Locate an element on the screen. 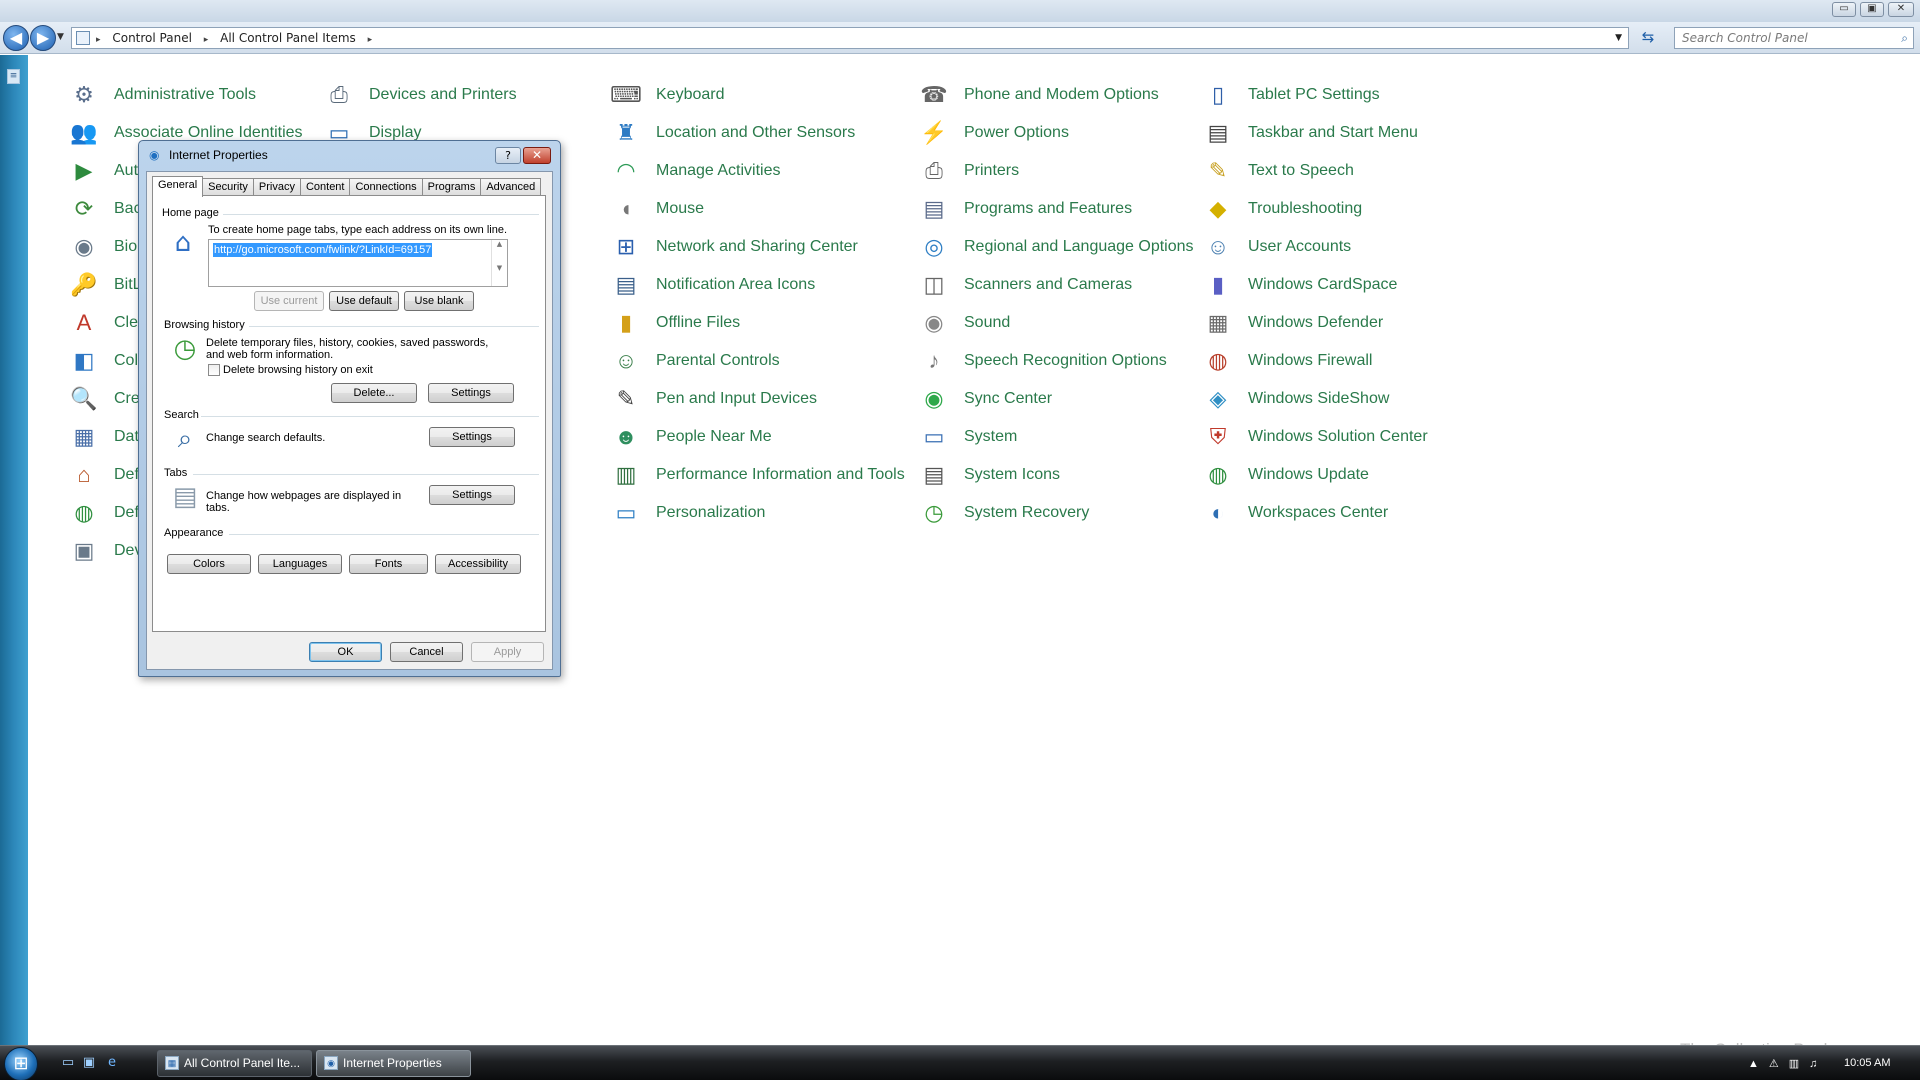 Image resolution: width=1920 pixels, height=1080 pixels. cp-item-windows-update: ◍ Windows Update is located at coordinates (1285, 475).